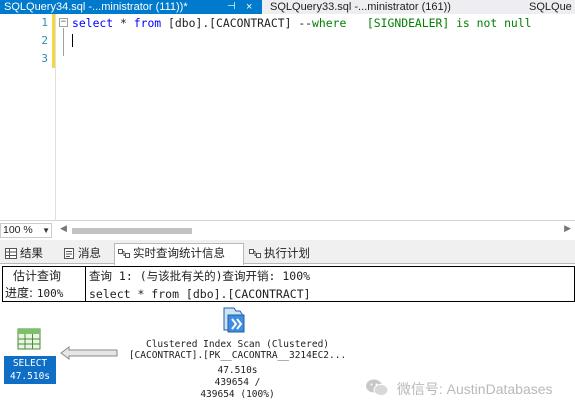  I want to click on estimate-progress-line: 进度: 100%, so click(34, 293).